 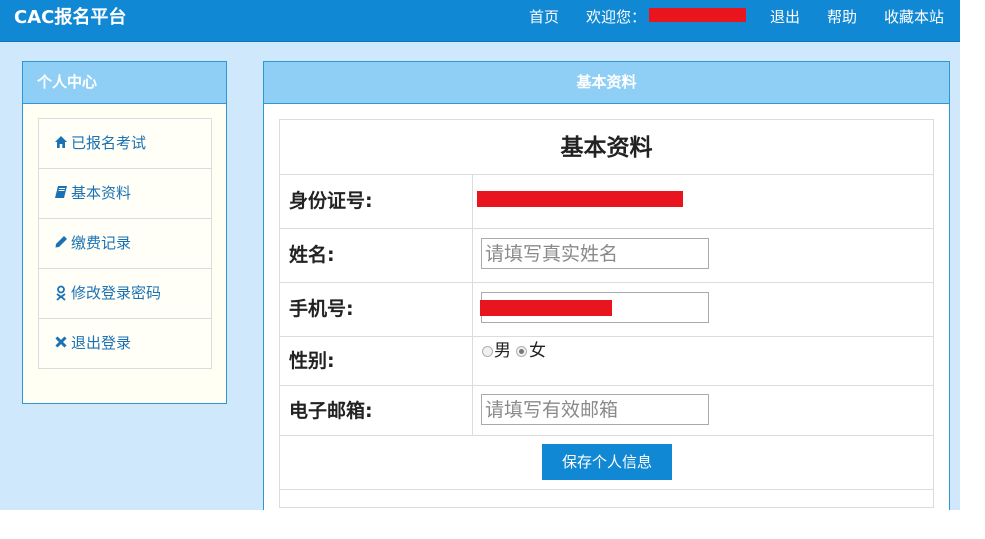 I want to click on email-label: 电子邮箱:, so click(x=331, y=411).